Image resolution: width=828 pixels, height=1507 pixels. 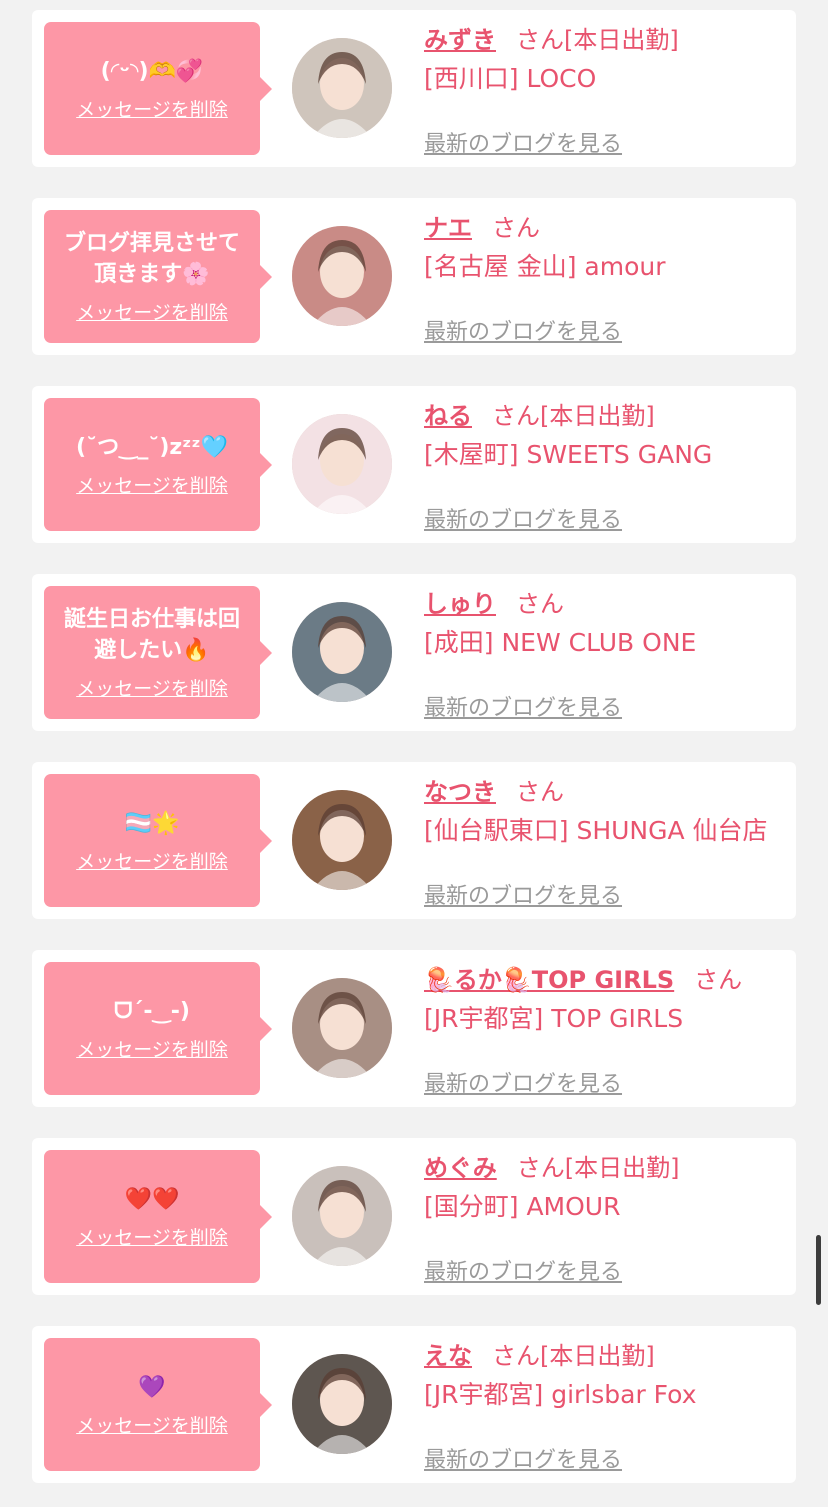 I want to click on message-text: 🏳️‍⚧️🌟, so click(x=152, y=823).